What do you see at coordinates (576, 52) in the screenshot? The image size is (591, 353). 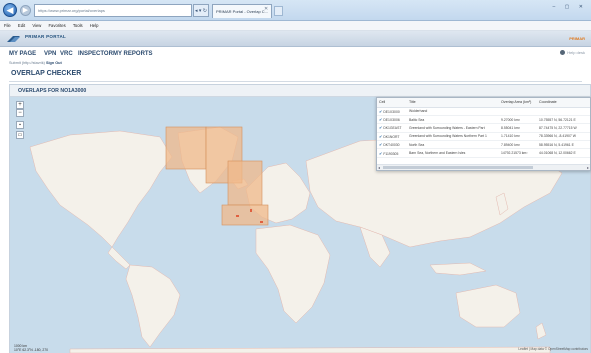 I see `help-label: Help desk` at bounding box center [576, 52].